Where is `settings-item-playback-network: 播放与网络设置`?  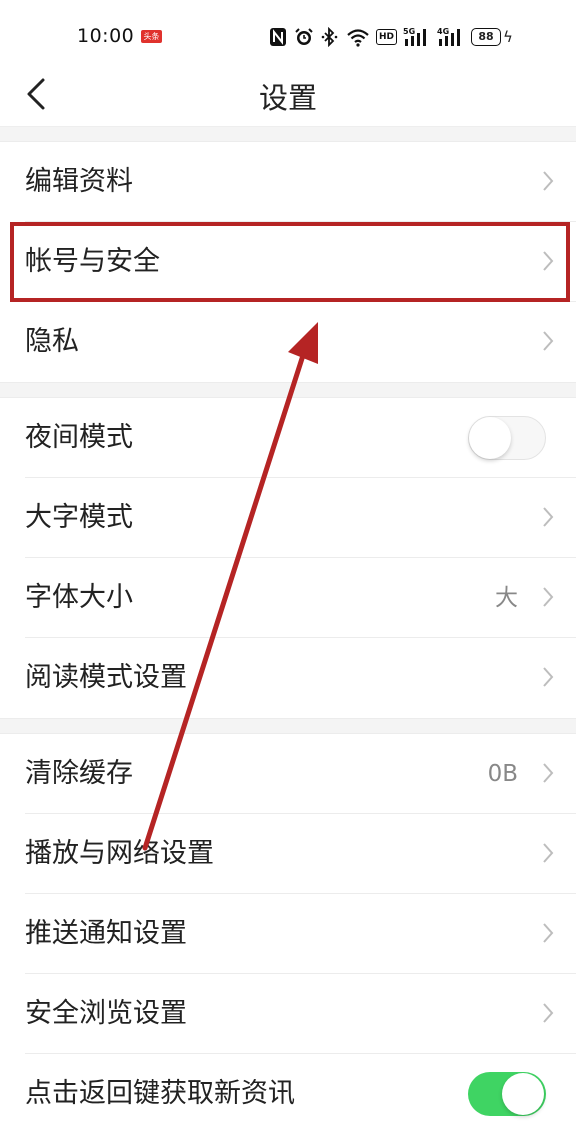
settings-item-playback-network: 播放与网络设置 is located at coordinates (288, 854).